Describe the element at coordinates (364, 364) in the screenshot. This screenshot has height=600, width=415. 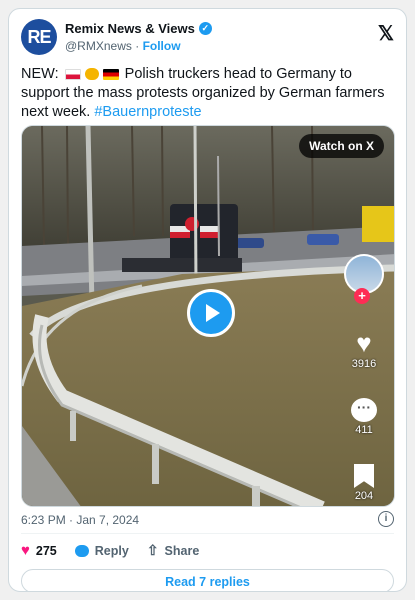
I see `tiktok-likes-count: 3916` at that location.